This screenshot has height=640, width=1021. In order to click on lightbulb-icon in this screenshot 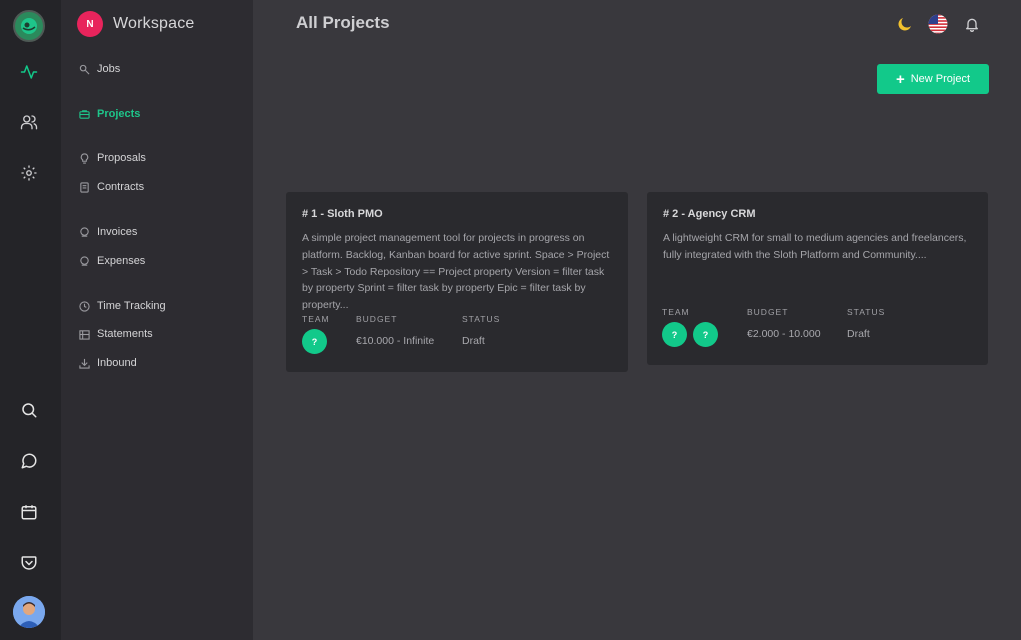, I will do `click(84, 158)`.